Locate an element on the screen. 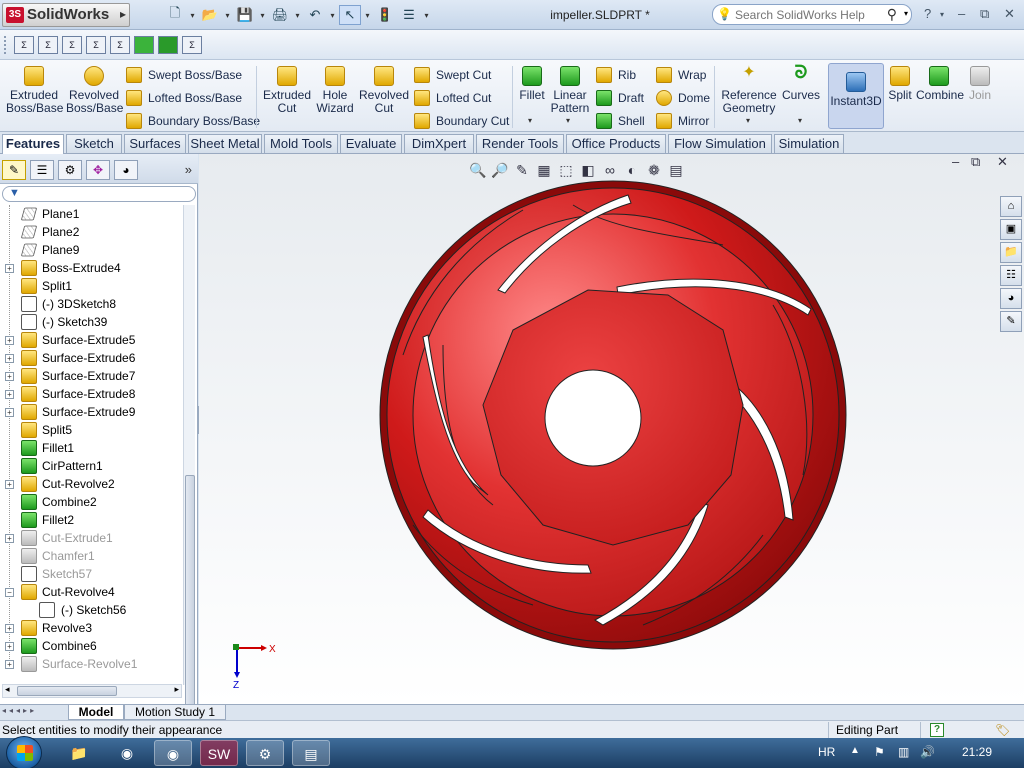  tree-node: Split5 is located at coordinates (92, 430).